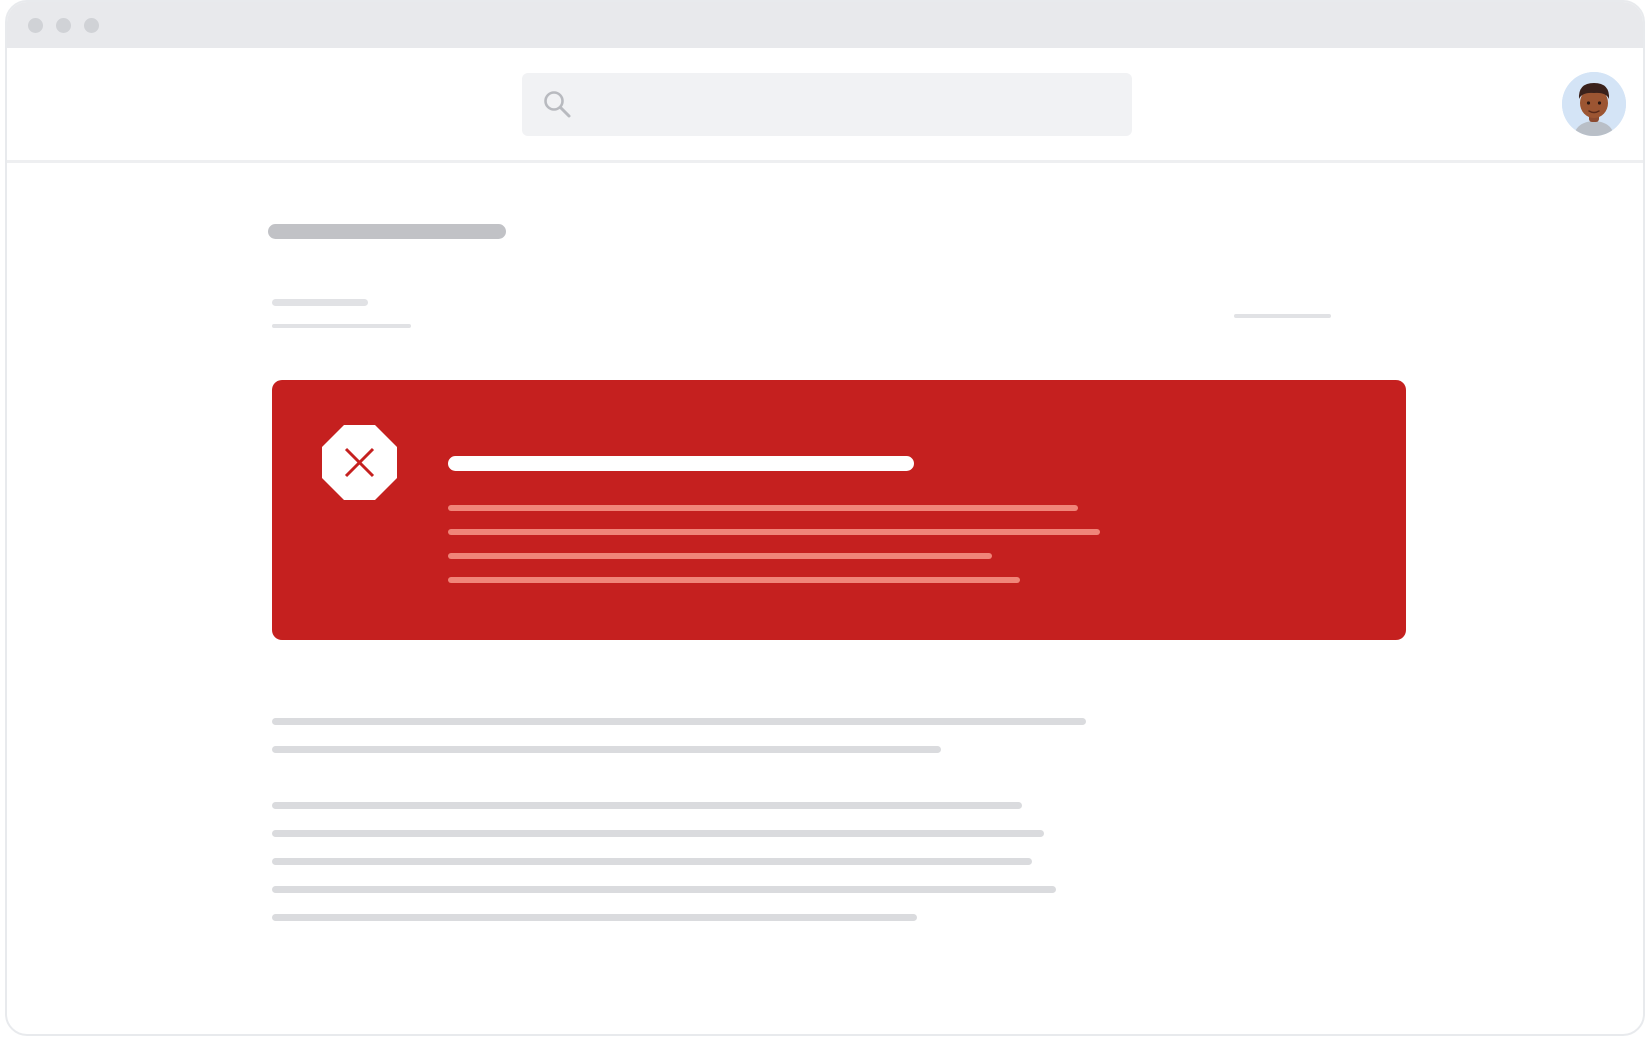 This screenshot has width=1650, height=1040. What do you see at coordinates (320, 302) in the screenshot?
I see `meta-label` at bounding box center [320, 302].